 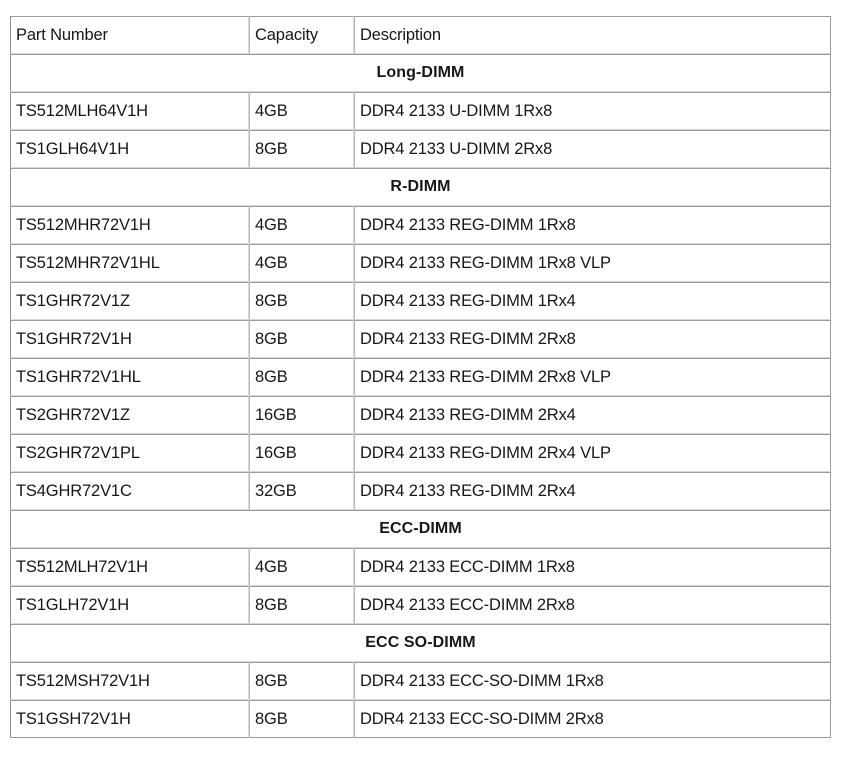 What do you see at coordinates (592, 605) in the screenshot?
I see `cell-description: DDR4 2133 ECC-DIMM 2Rx8` at bounding box center [592, 605].